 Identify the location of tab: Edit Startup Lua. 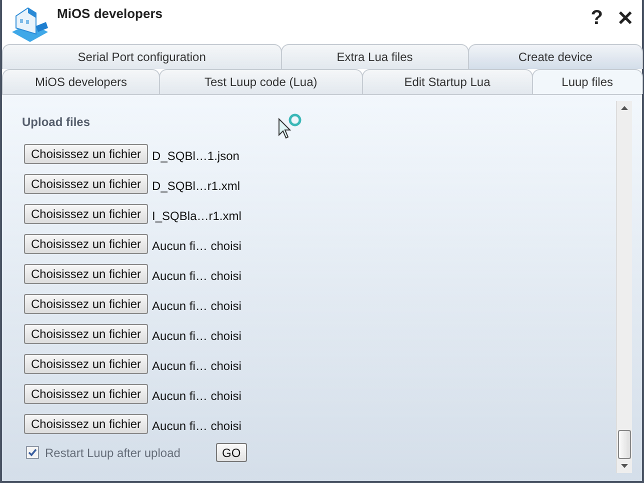
(447, 81).